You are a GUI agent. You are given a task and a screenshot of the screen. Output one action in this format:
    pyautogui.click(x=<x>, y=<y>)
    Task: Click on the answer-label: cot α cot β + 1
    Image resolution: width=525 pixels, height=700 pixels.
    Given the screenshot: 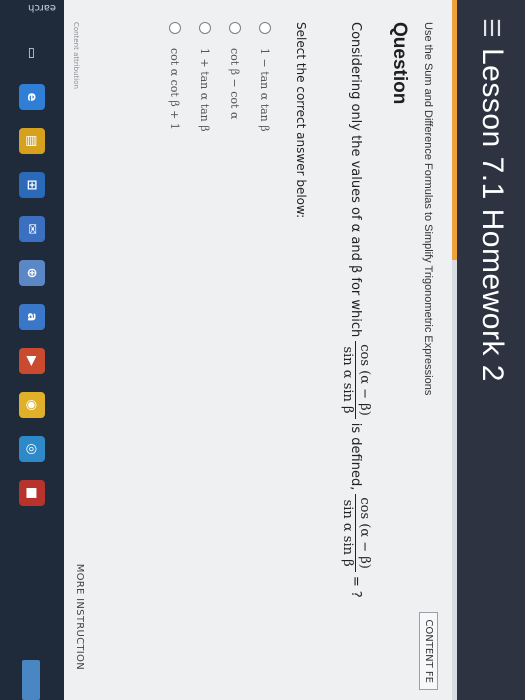 What is the action you would take?
    pyautogui.click(x=175, y=89)
    